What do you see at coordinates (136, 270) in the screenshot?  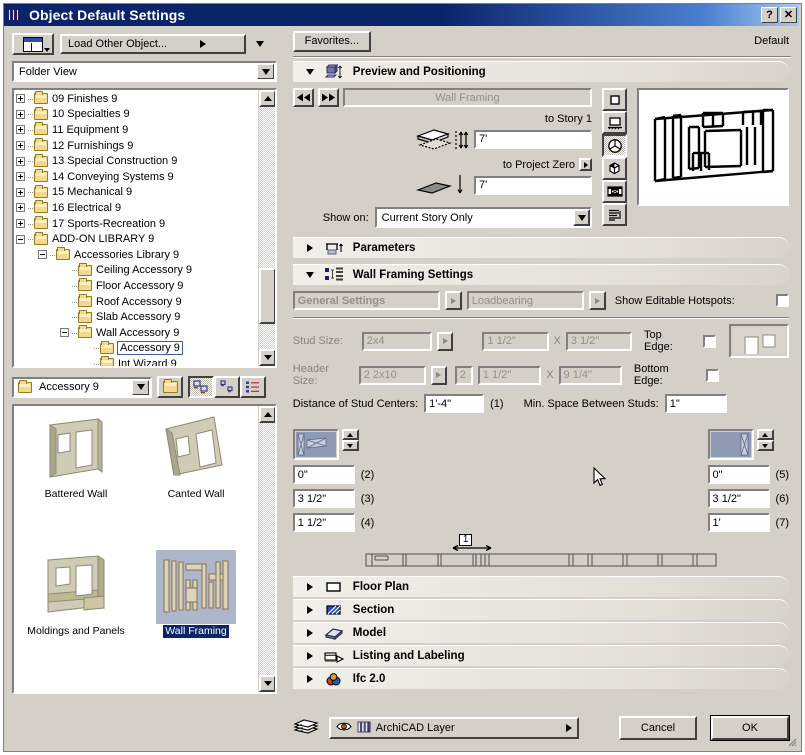 I see `tree-item: ··· Ceiling Accessory 9` at bounding box center [136, 270].